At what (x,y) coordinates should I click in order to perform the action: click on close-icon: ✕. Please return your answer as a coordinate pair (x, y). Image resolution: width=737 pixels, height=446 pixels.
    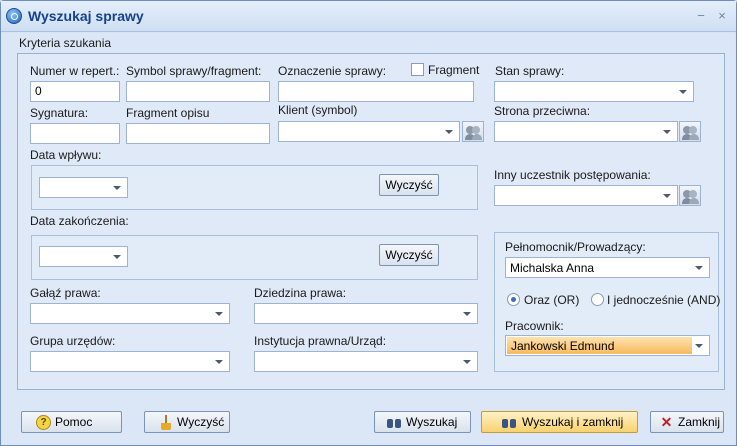
    Looking at the image, I should click on (666, 422).